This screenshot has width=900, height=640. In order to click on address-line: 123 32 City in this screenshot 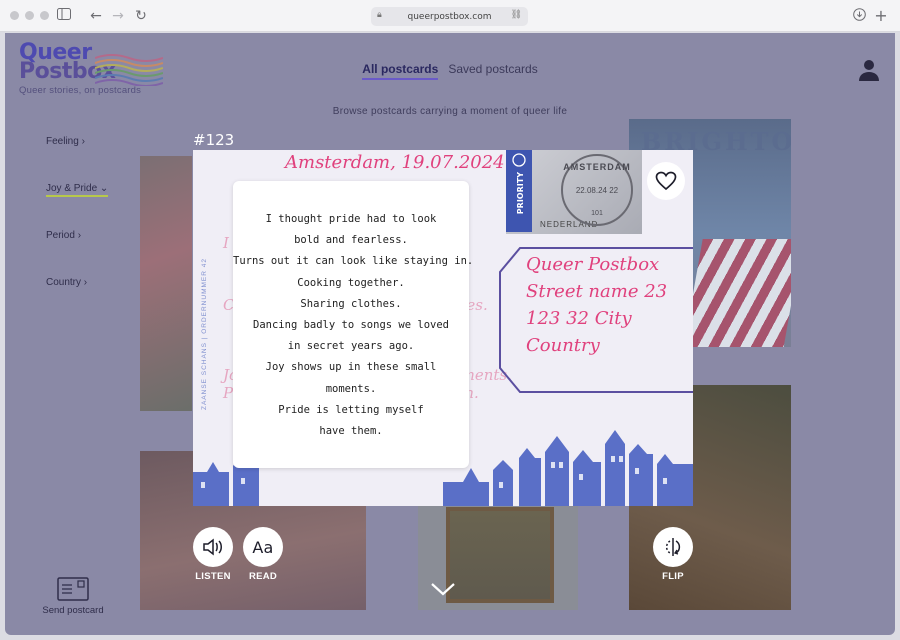, I will do `click(579, 318)`.